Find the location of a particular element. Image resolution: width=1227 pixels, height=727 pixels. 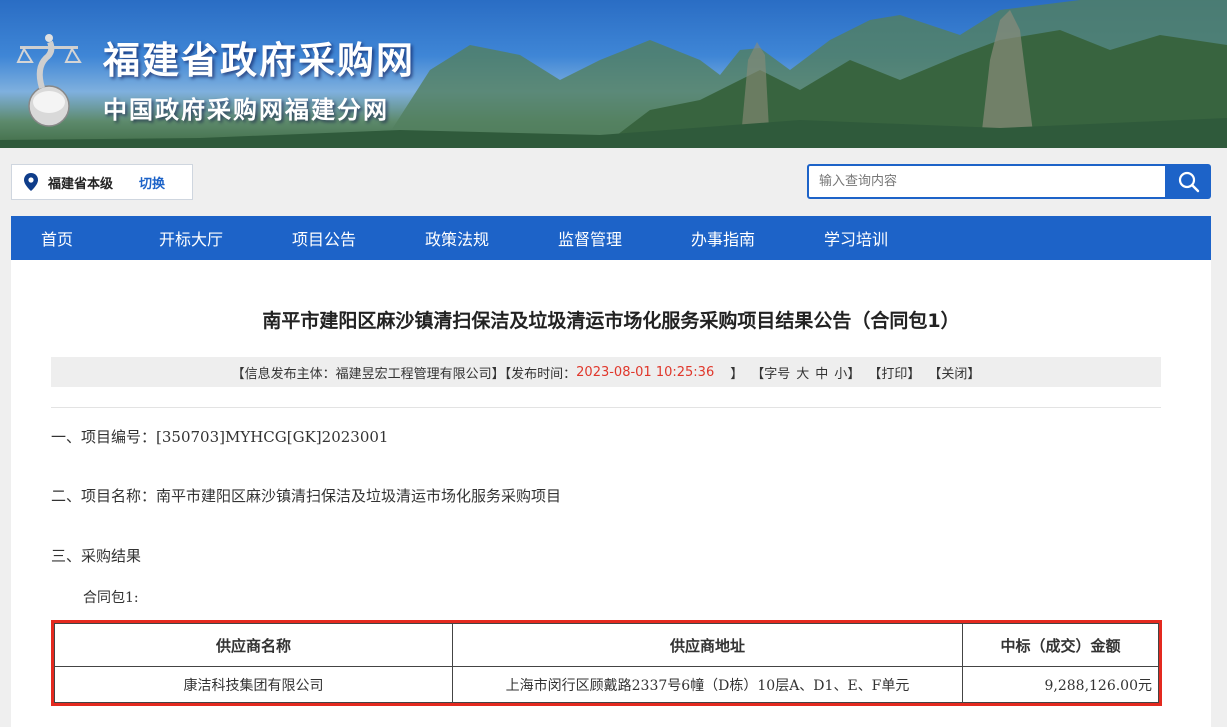

main-nav: 首页 开标大厅 项目公告 政策法规 监督管理 办事指南 学习培训 is located at coordinates (611, 238).